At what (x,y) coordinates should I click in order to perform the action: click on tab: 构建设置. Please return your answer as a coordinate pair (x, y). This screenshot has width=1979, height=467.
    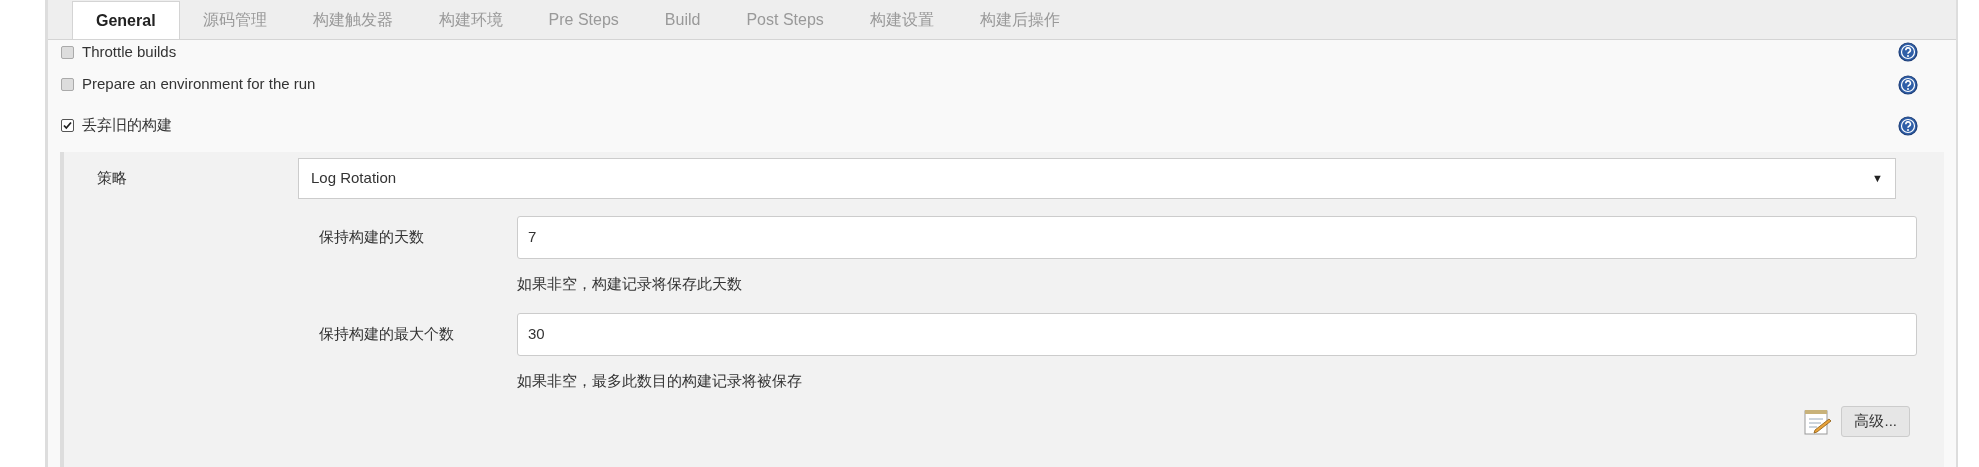
    Looking at the image, I should click on (901, 20).